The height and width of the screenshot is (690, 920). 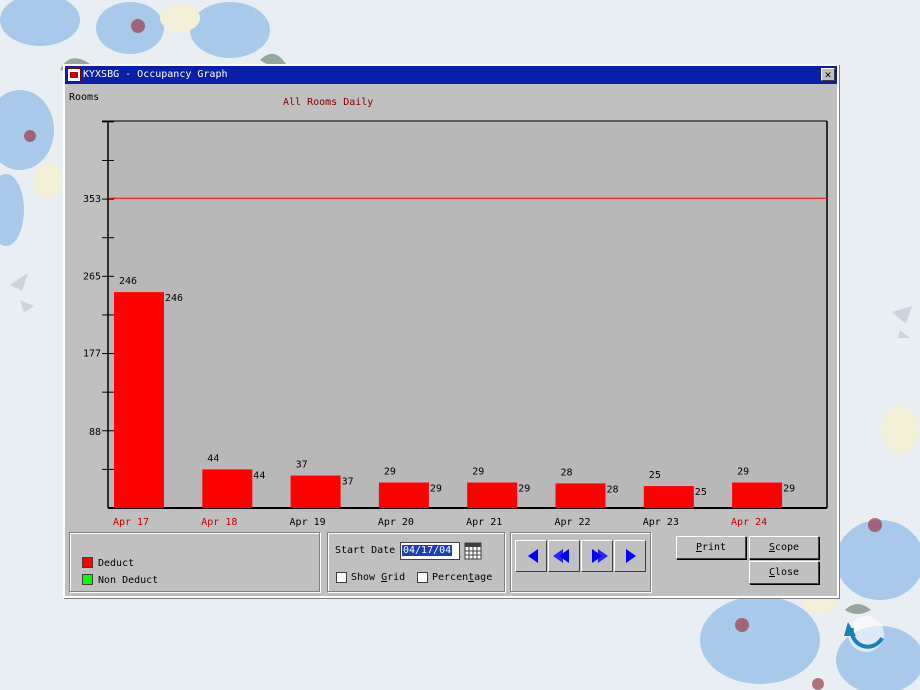 I want to click on legend-label-deduct: Deduct, so click(x=116, y=563).